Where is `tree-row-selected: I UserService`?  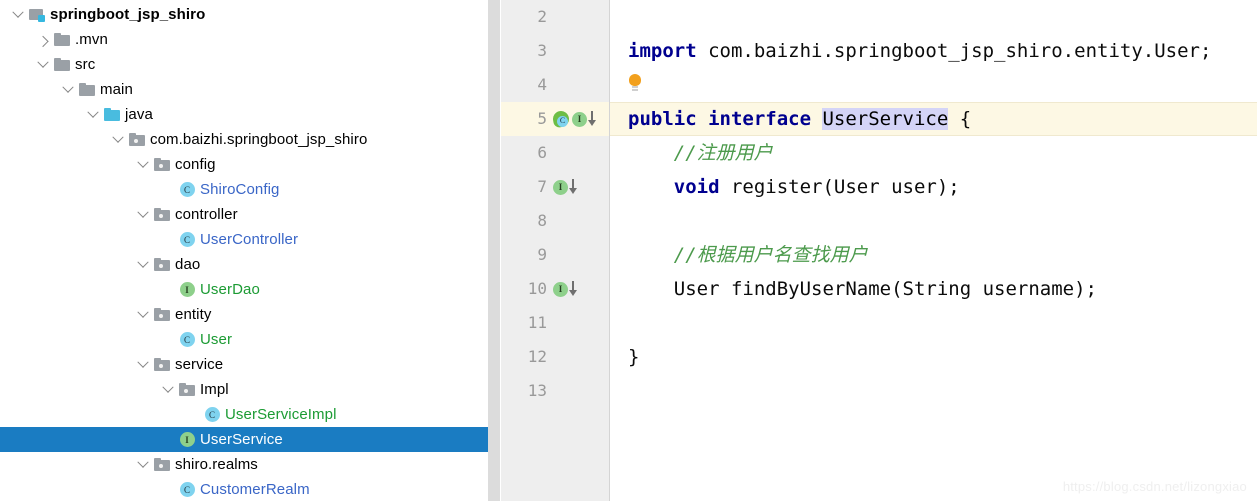 tree-row-selected: I UserService is located at coordinates (250, 439).